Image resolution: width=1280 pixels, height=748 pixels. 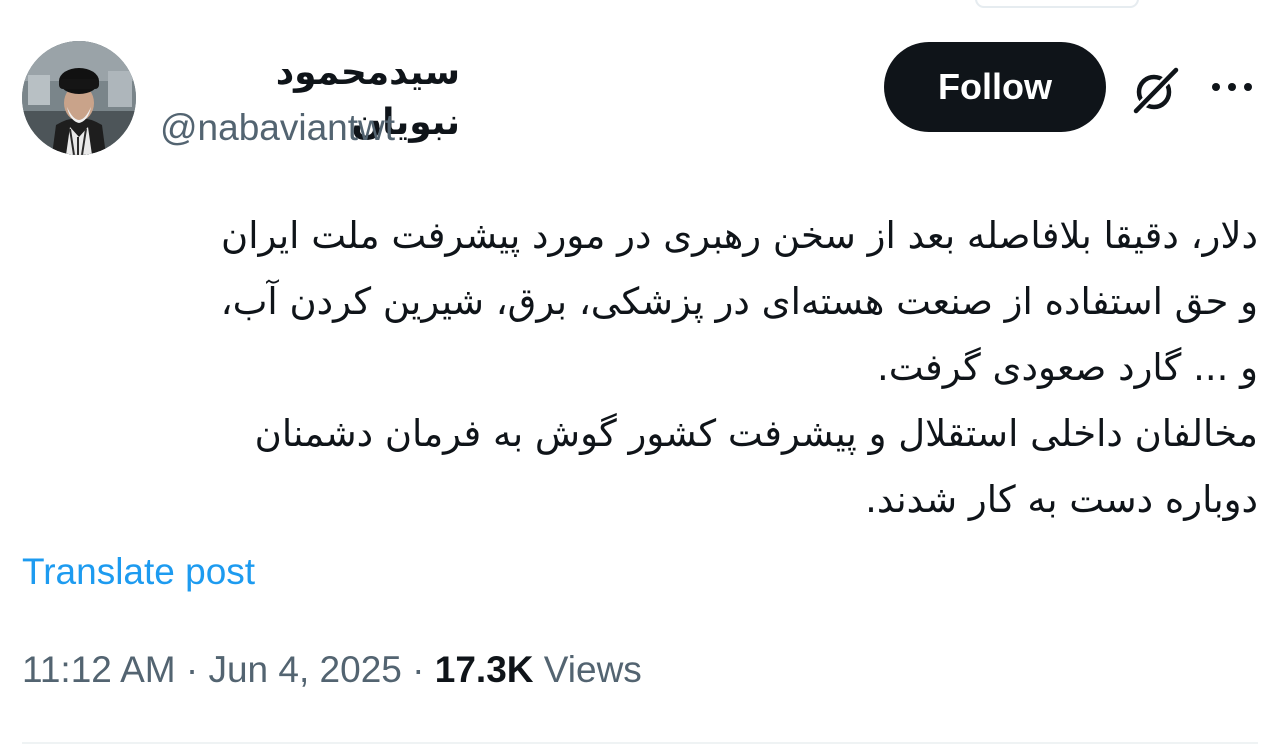 What do you see at coordinates (1057, 4) in the screenshot?
I see `top-pill-edge` at bounding box center [1057, 4].